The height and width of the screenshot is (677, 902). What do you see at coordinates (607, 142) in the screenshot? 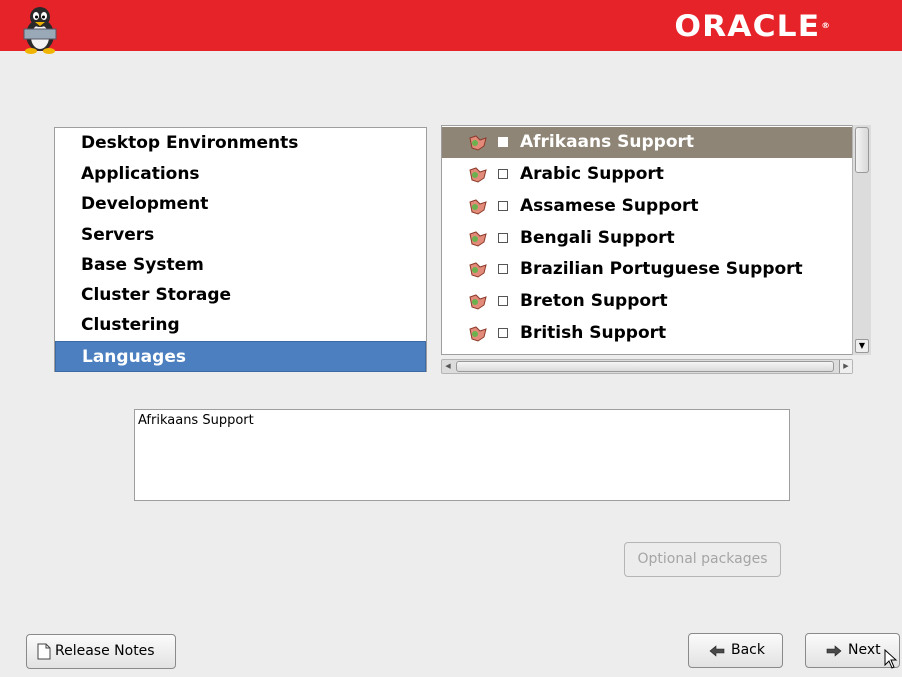
I see `package-label: Afrikaans Support` at bounding box center [607, 142].